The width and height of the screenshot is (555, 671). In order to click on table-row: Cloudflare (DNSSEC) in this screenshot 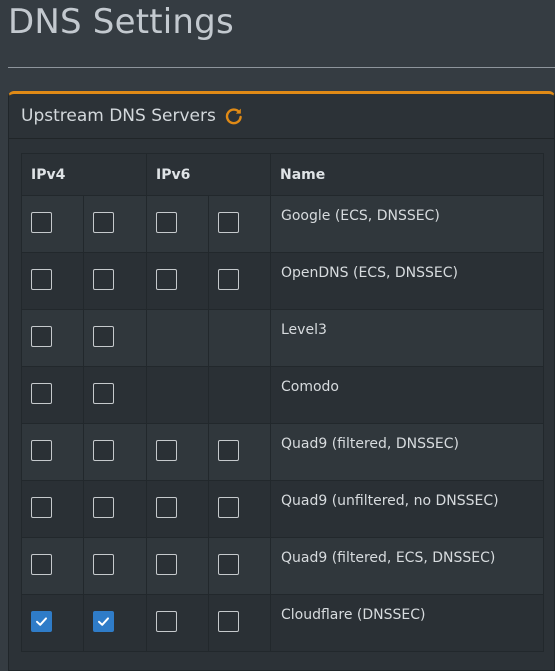, I will do `click(282, 623)`.